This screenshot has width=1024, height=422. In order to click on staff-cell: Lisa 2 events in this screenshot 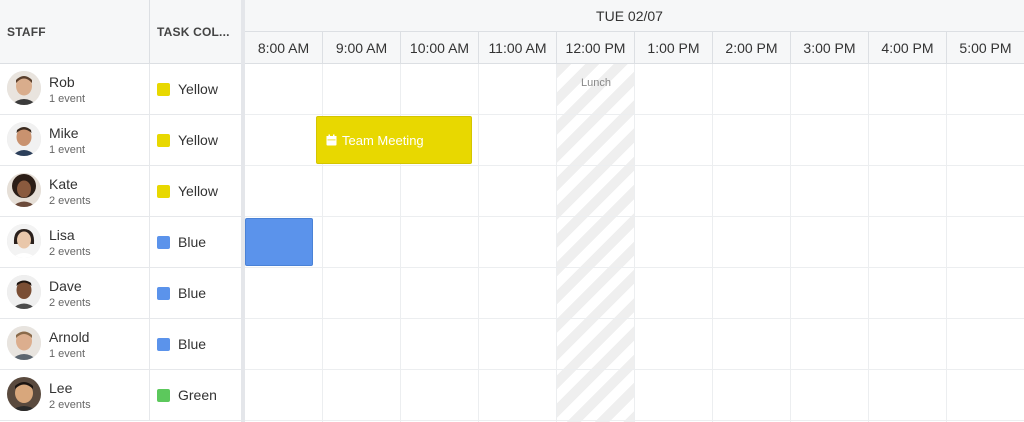, I will do `click(75, 242)`.